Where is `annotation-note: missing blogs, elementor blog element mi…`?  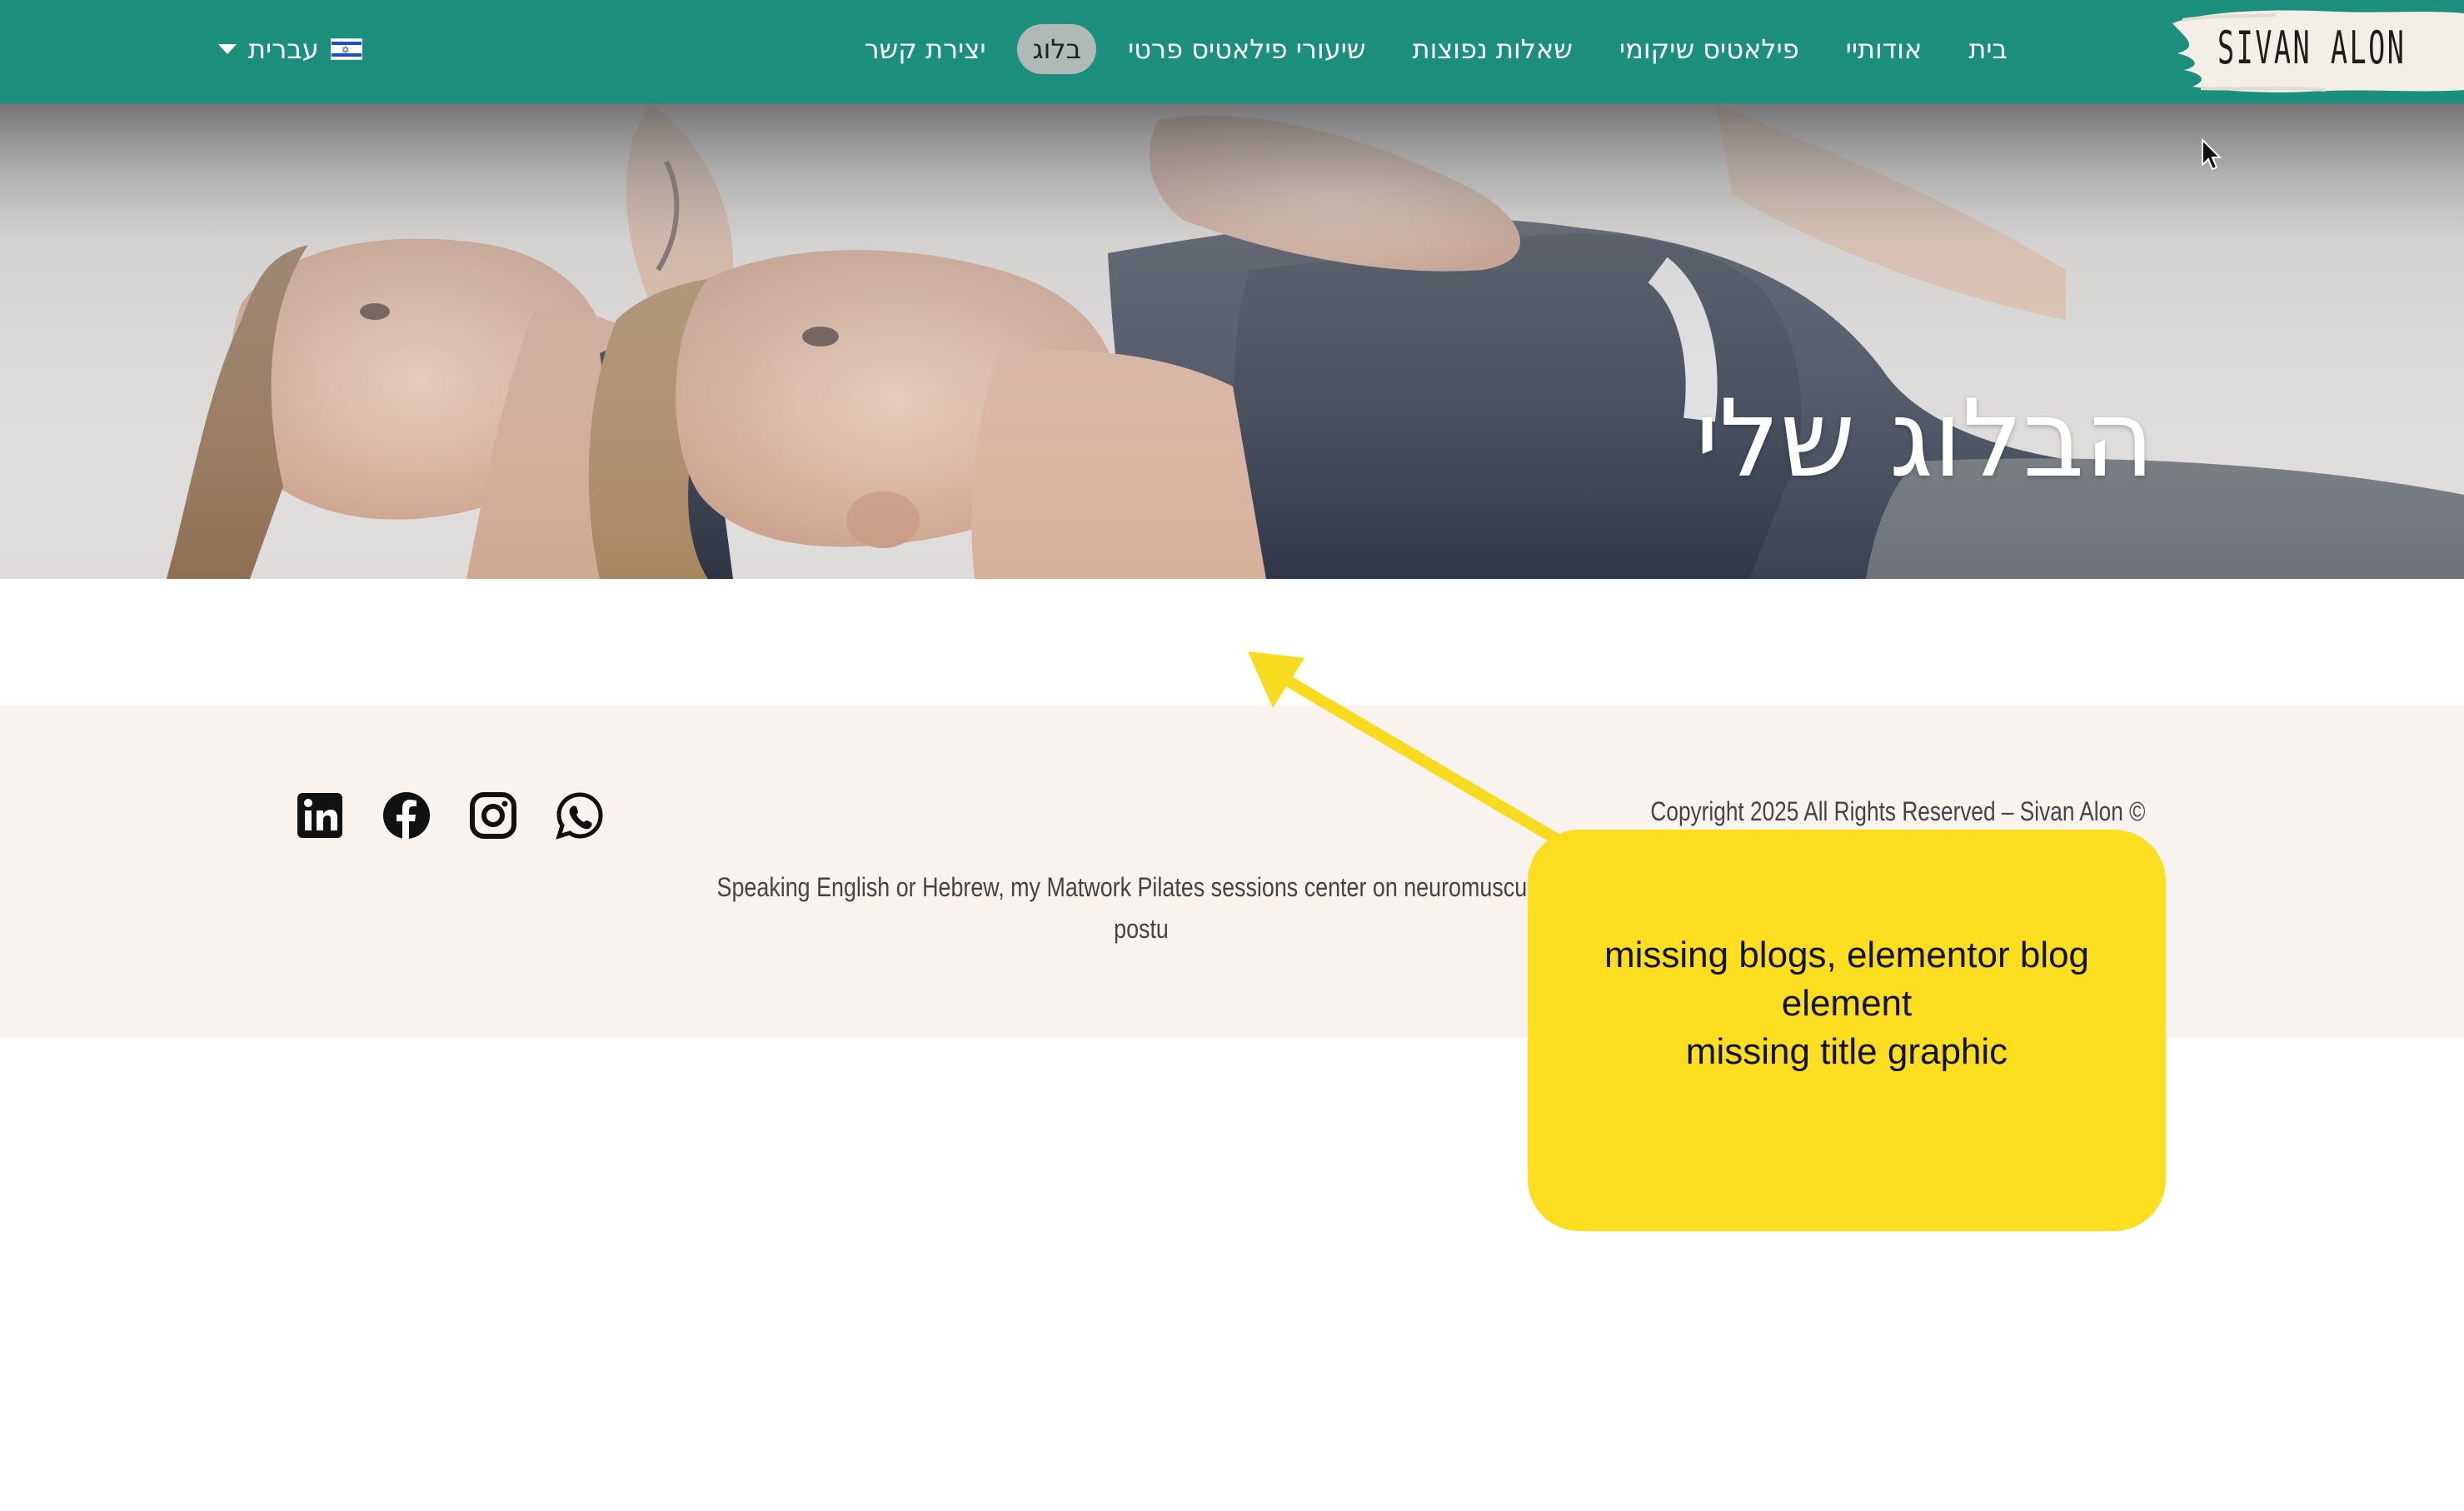 annotation-note: missing blogs, elementor blog element mi… is located at coordinates (1847, 1030).